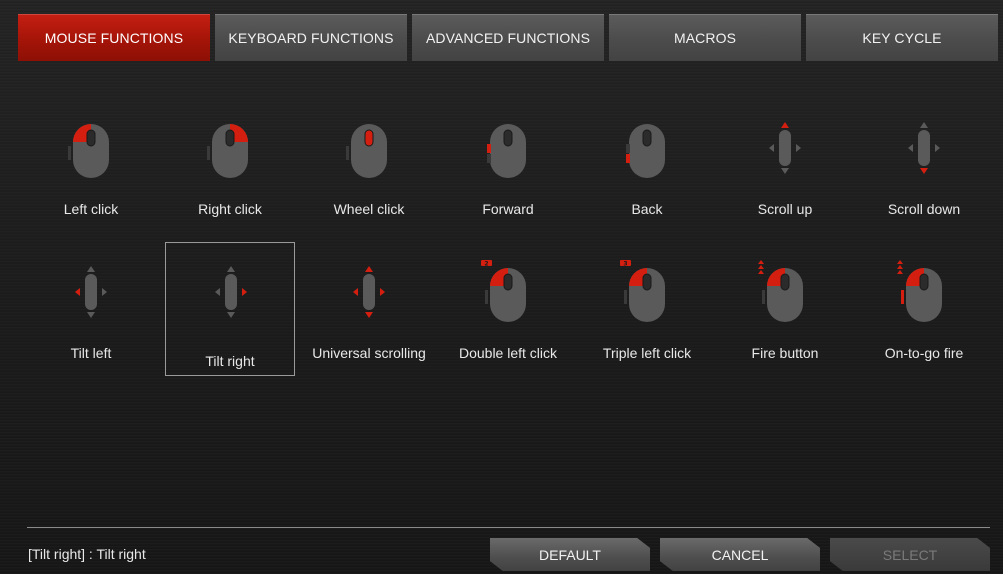  I want to click on mouse-left-click-icon, so click(88, 151).